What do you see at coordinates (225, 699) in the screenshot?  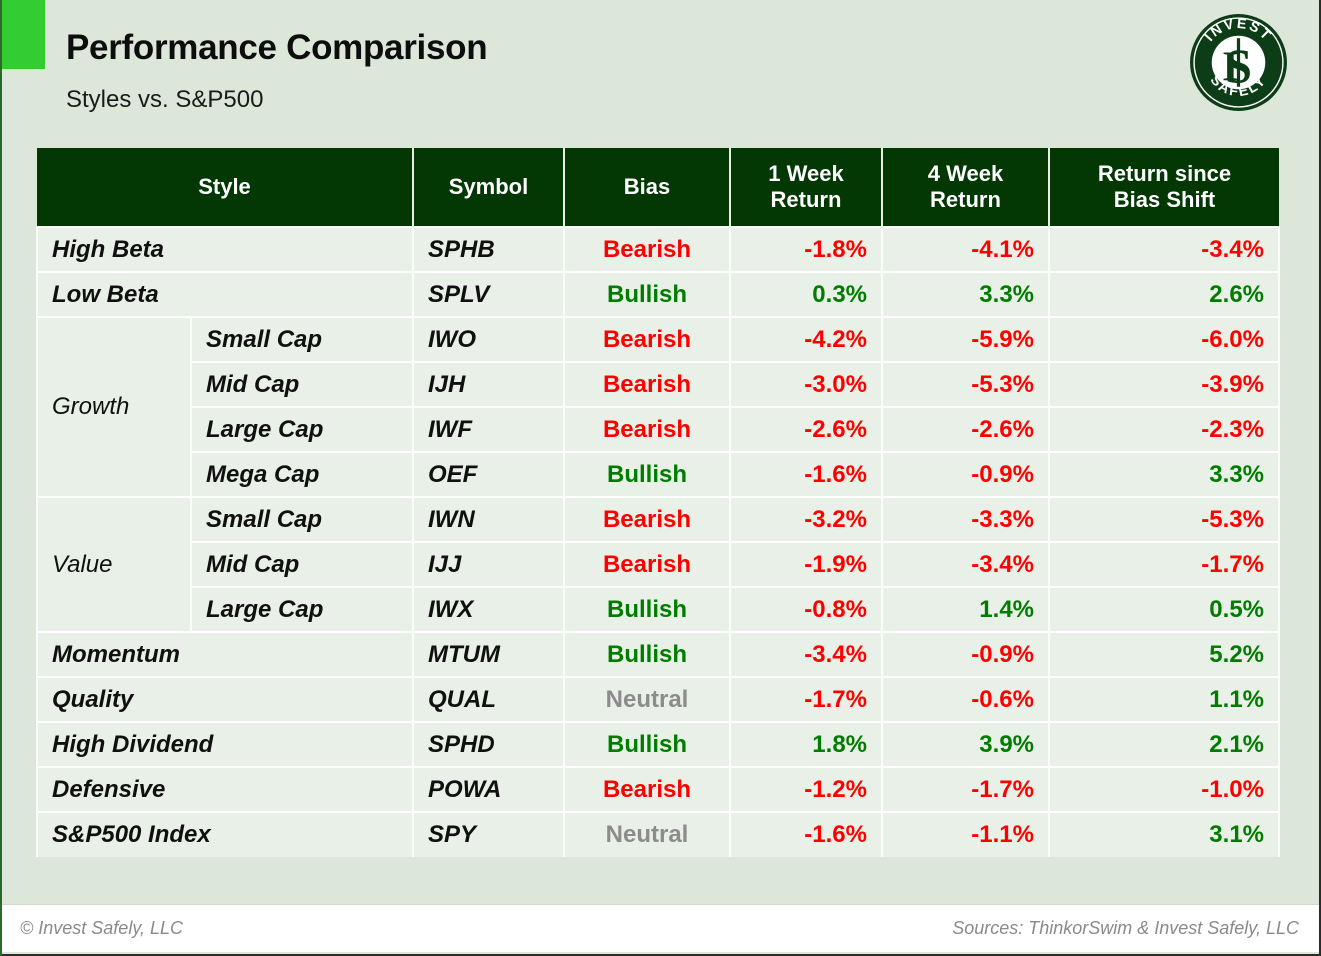 I see `style-name: Quality` at bounding box center [225, 699].